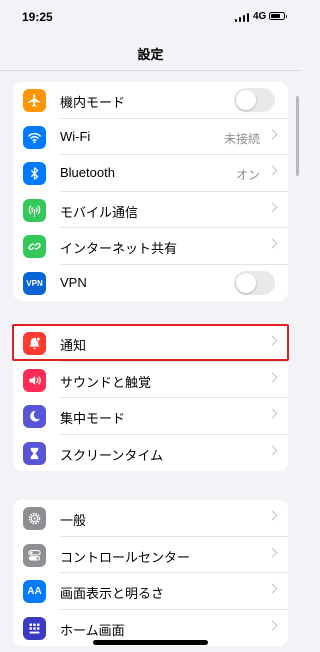 Image resolution: width=320 pixels, height=652 pixels. I want to click on gear-icon, so click(34, 518).